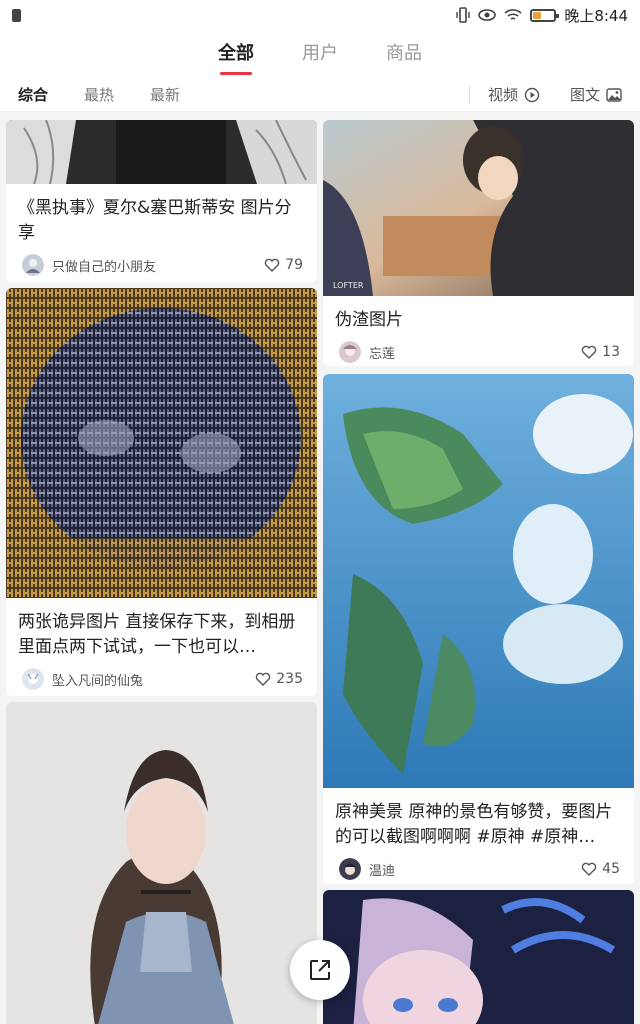  I want to click on filter-video: 视频, so click(514, 94).